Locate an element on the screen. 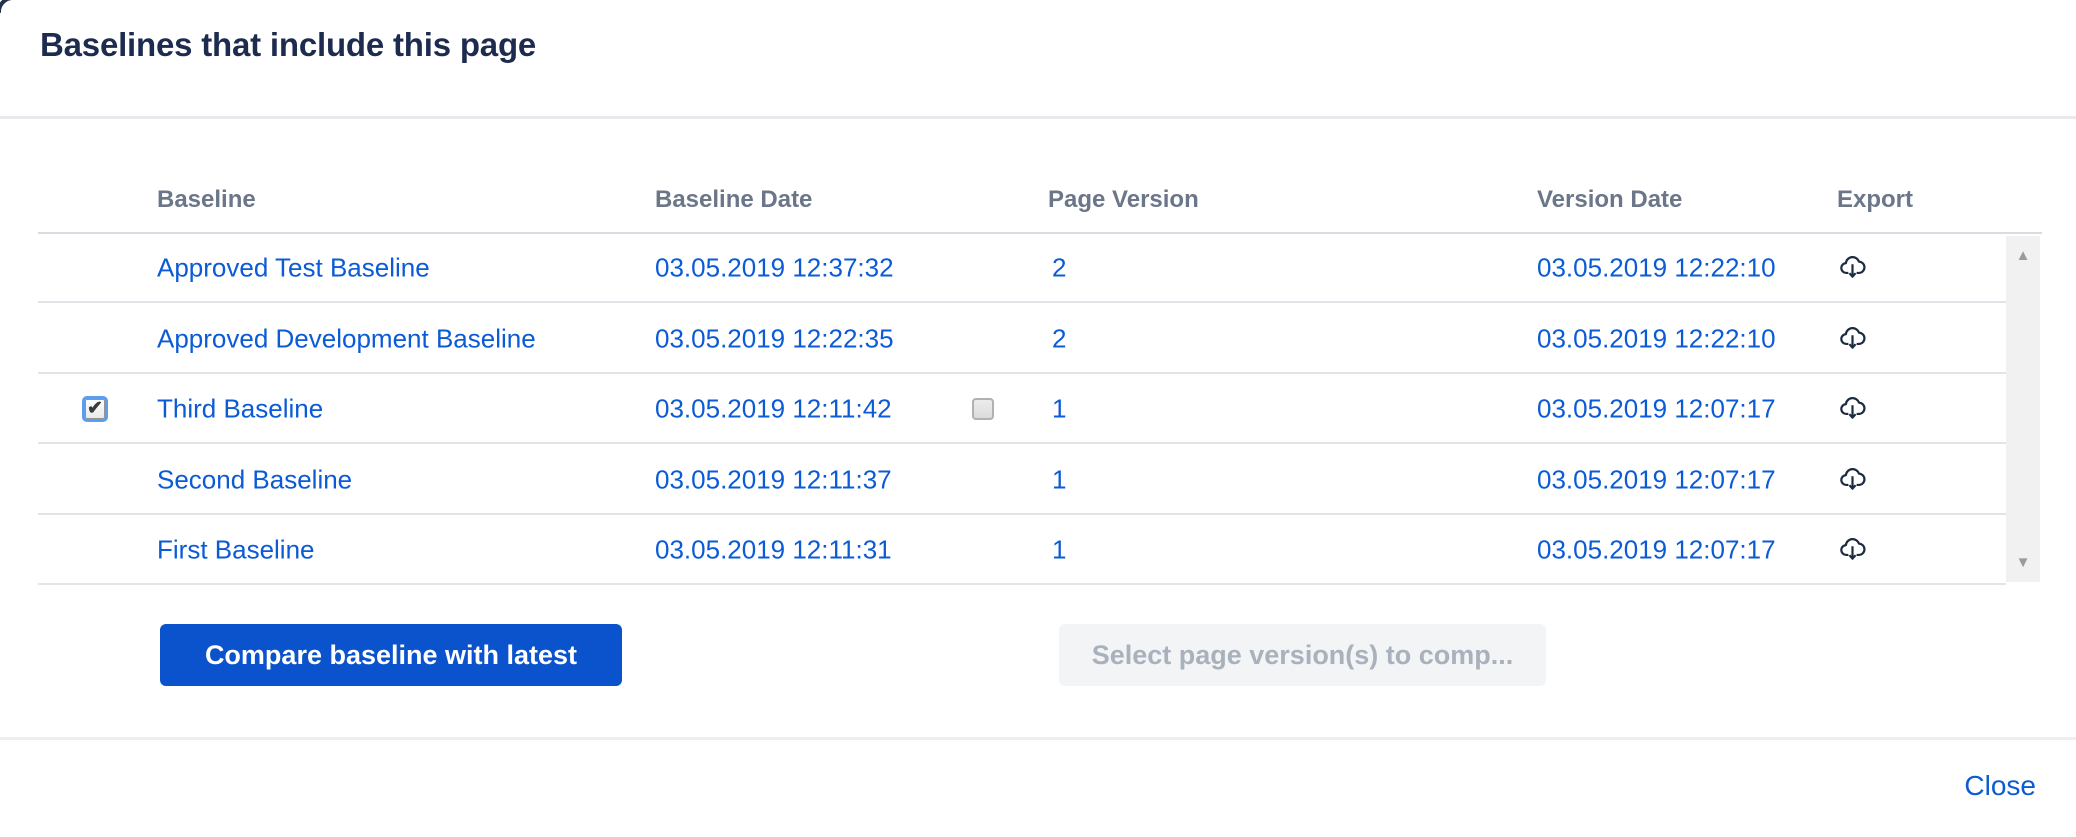  table-scrollbar: ▲ ▼ is located at coordinates (2023, 409).